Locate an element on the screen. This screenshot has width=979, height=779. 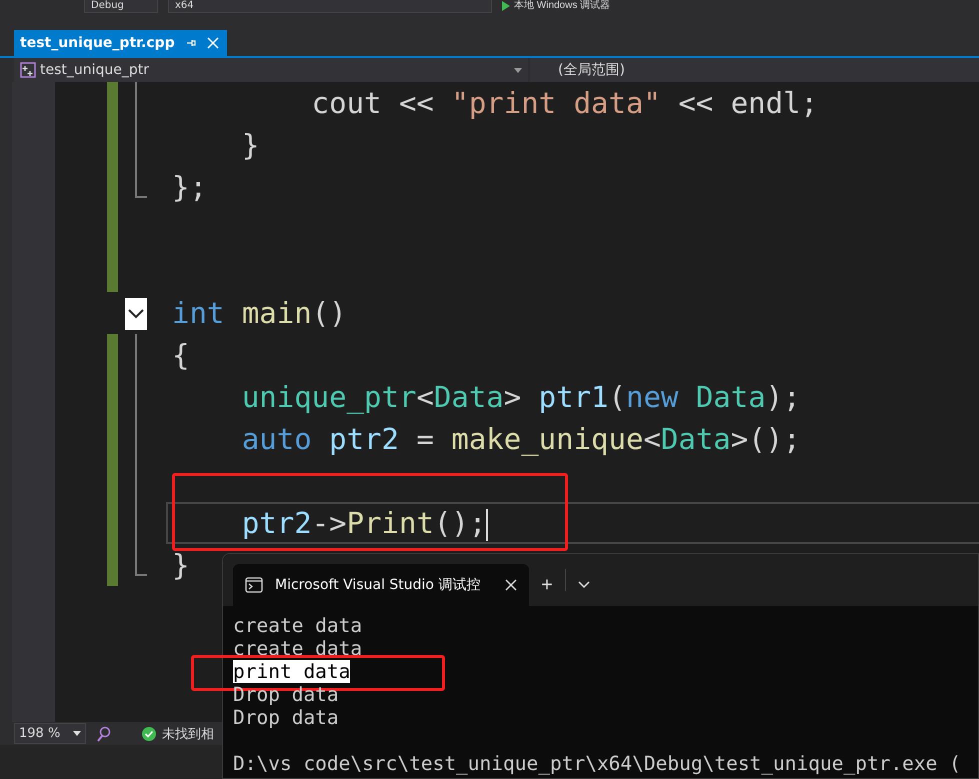
status-message: 未找到相 is located at coordinates (188, 734).